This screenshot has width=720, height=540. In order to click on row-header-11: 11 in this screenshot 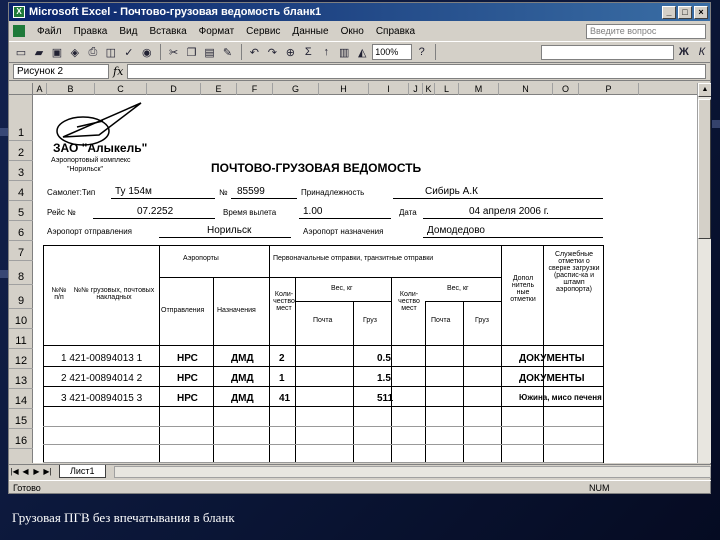, I will do `click(21, 339)`.